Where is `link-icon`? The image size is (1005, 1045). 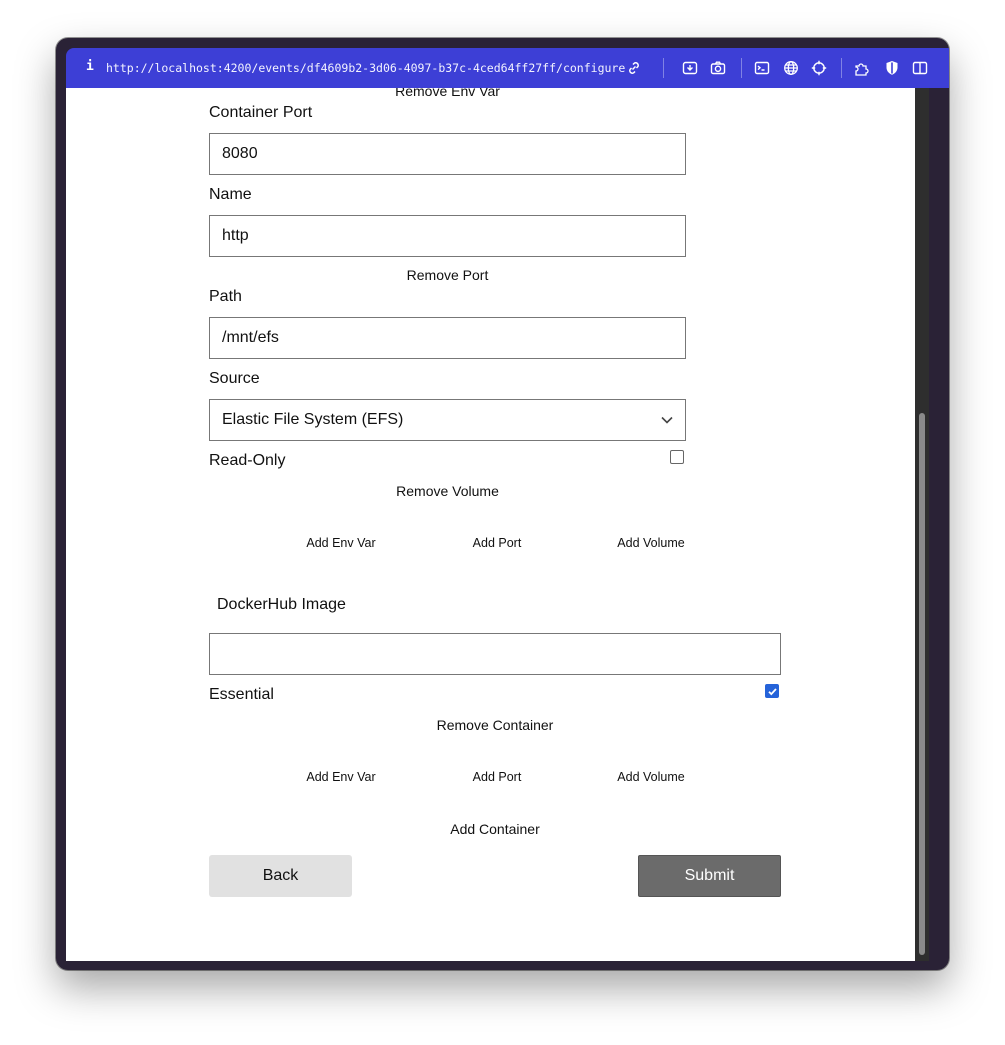 link-icon is located at coordinates (634, 68).